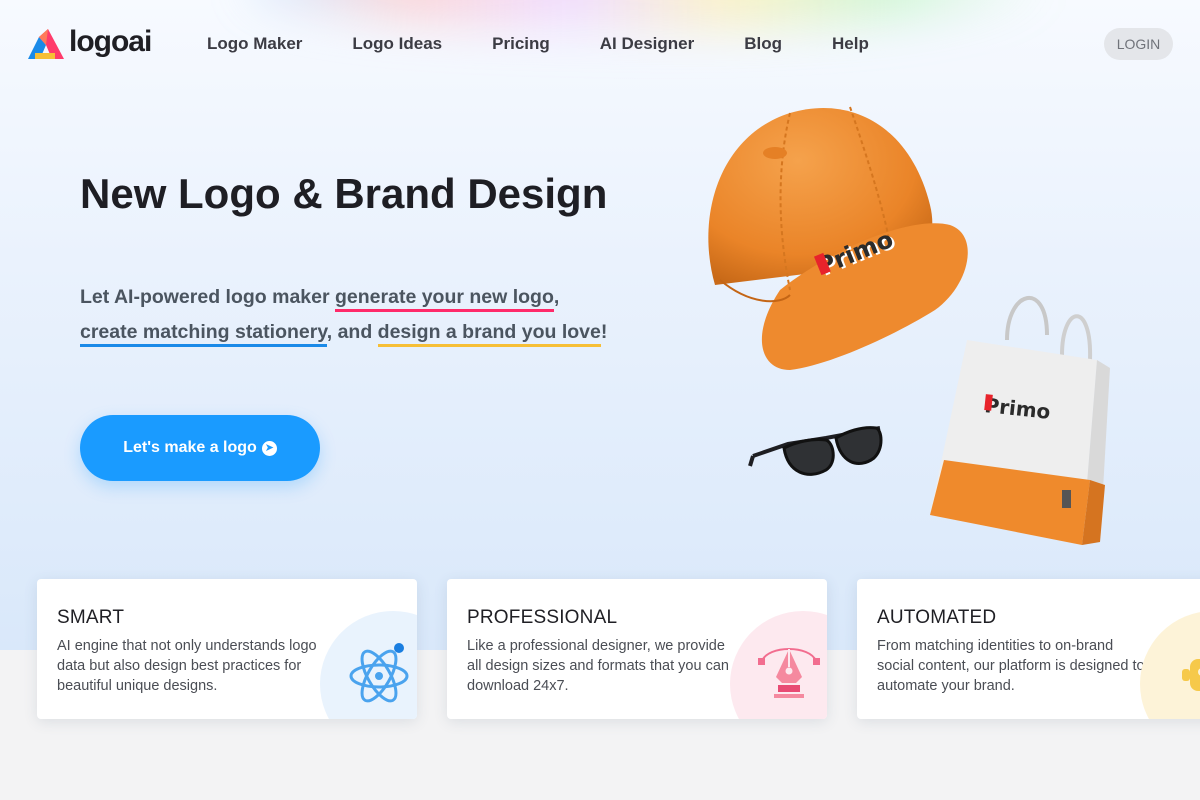 This screenshot has width=1200, height=800. Describe the element at coordinates (254, 44) in the screenshot. I see `nav-logo-maker: Logo Maker` at that location.